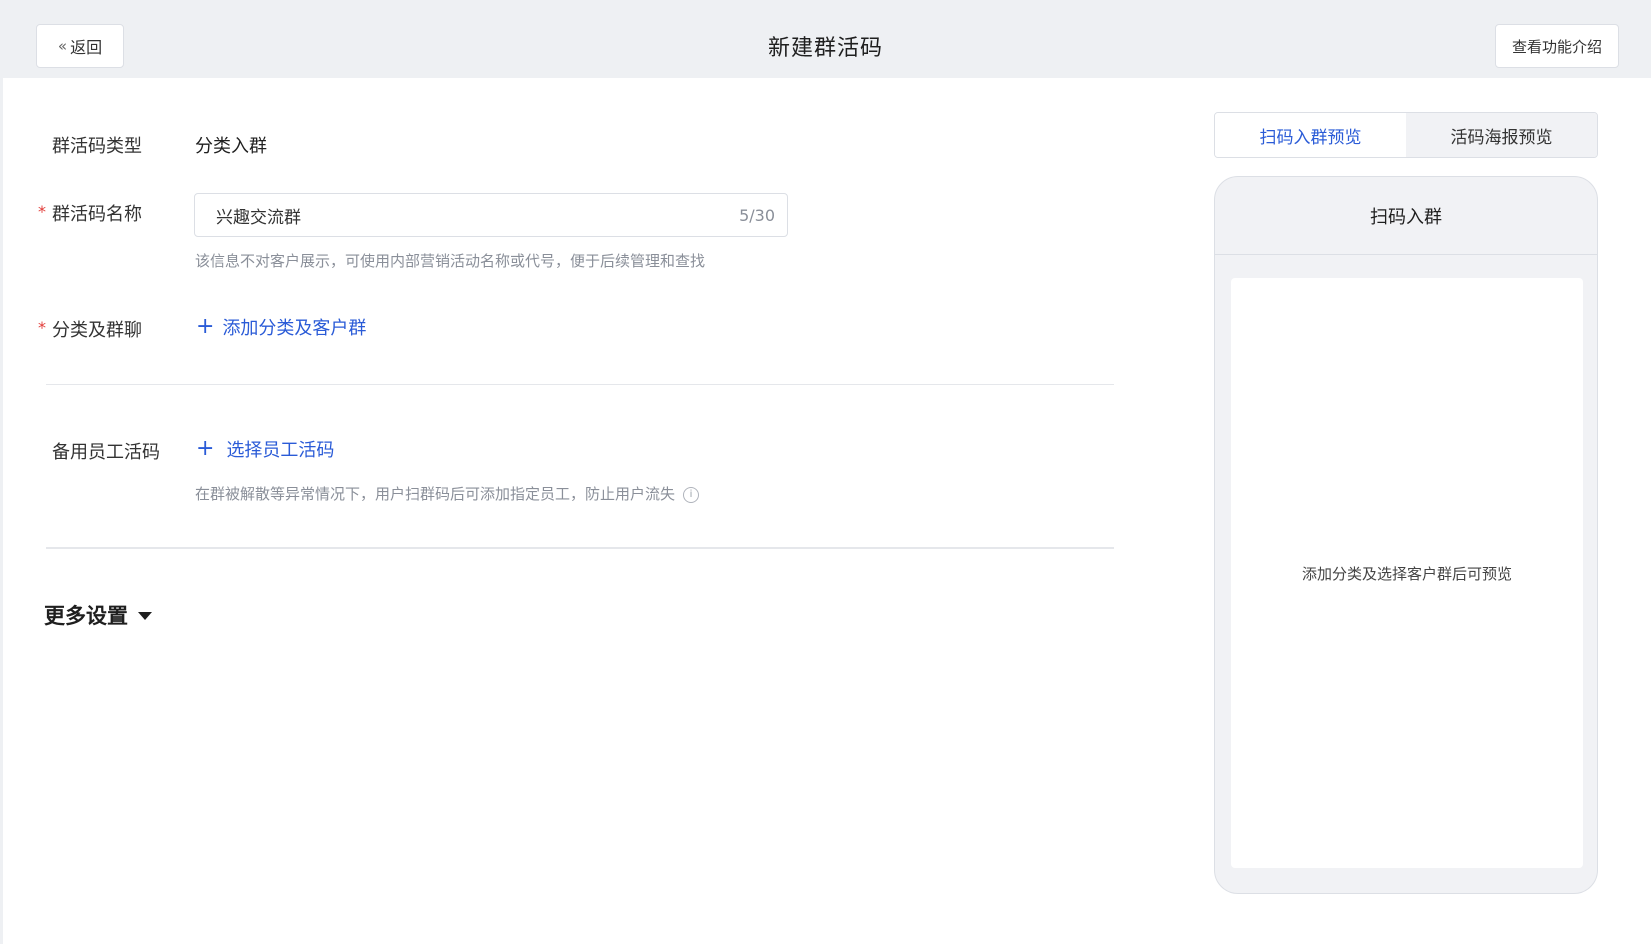 This screenshot has height=944, width=1651. Describe the element at coordinates (86, 616) in the screenshot. I see `more-settings-label: 更多设置` at that location.